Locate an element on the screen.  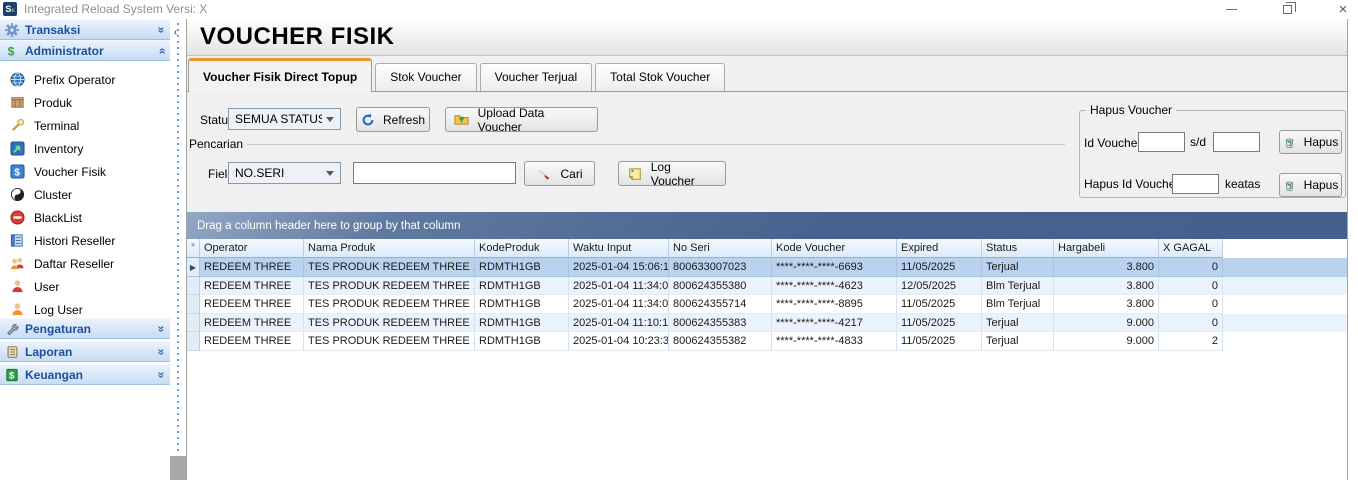
row-indicator-cell: ▶ is located at coordinates (193, 267).